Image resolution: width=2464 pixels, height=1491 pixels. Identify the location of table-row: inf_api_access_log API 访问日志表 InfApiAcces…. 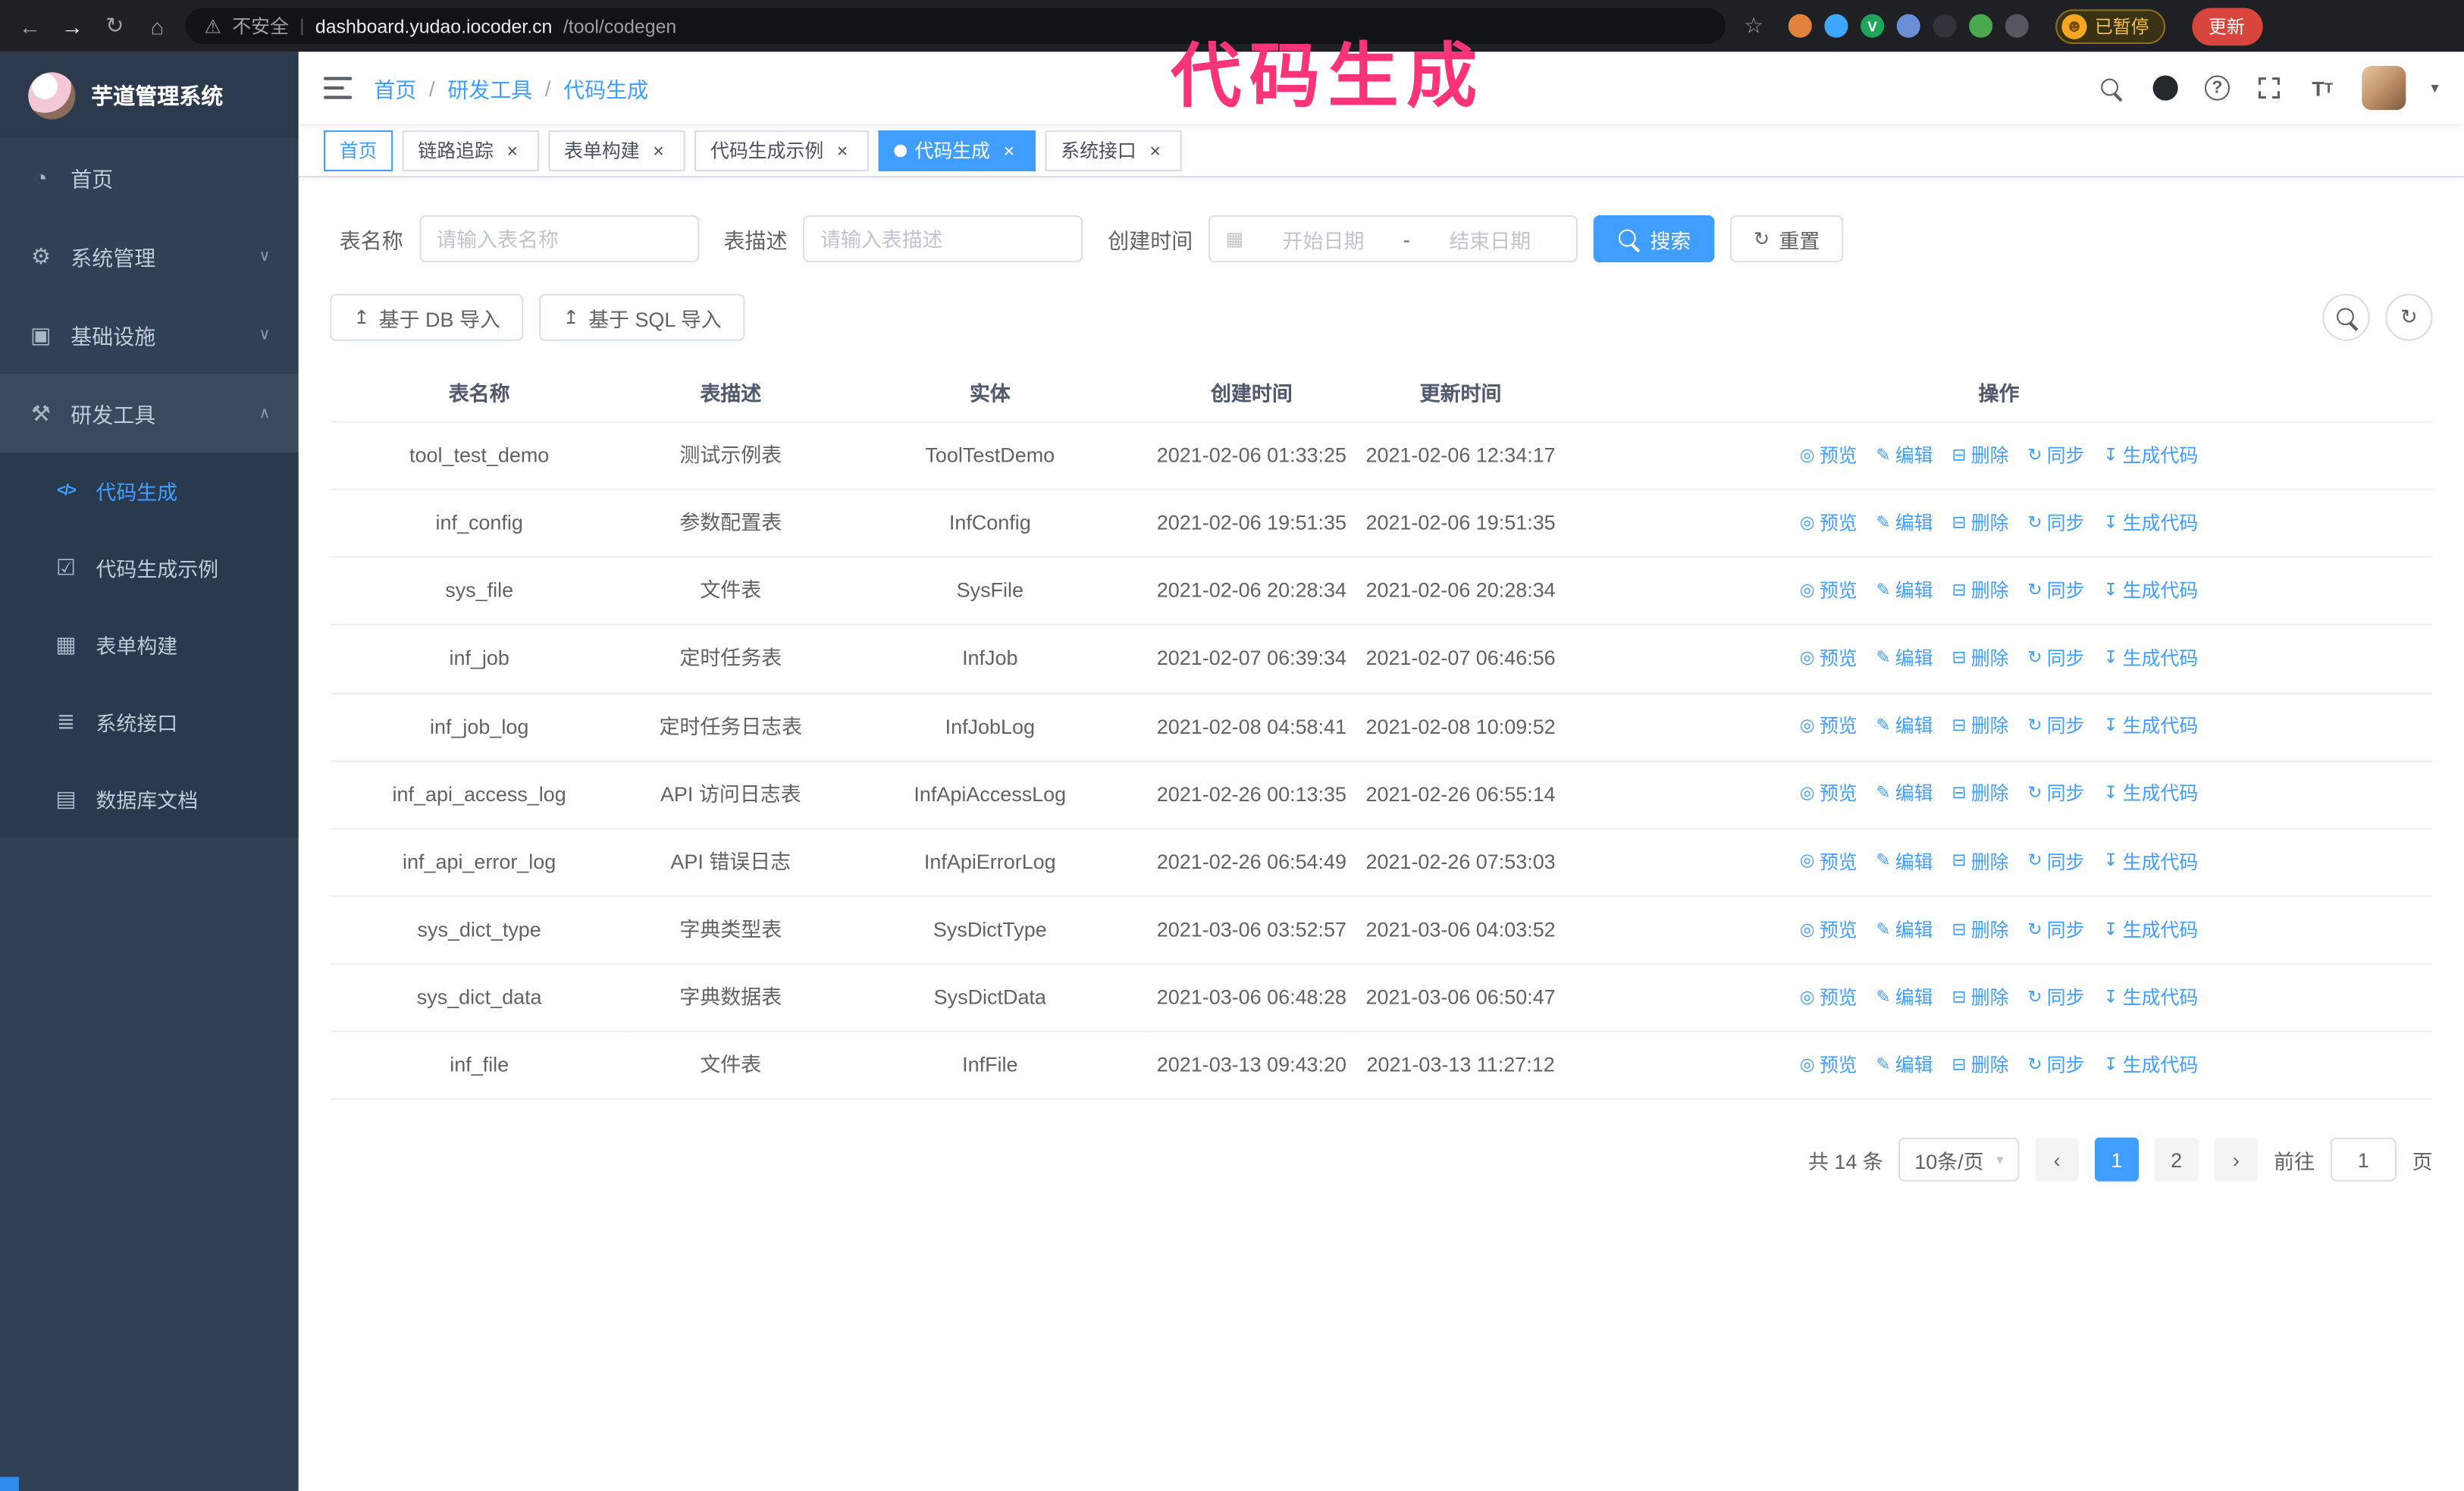
(1382, 795).